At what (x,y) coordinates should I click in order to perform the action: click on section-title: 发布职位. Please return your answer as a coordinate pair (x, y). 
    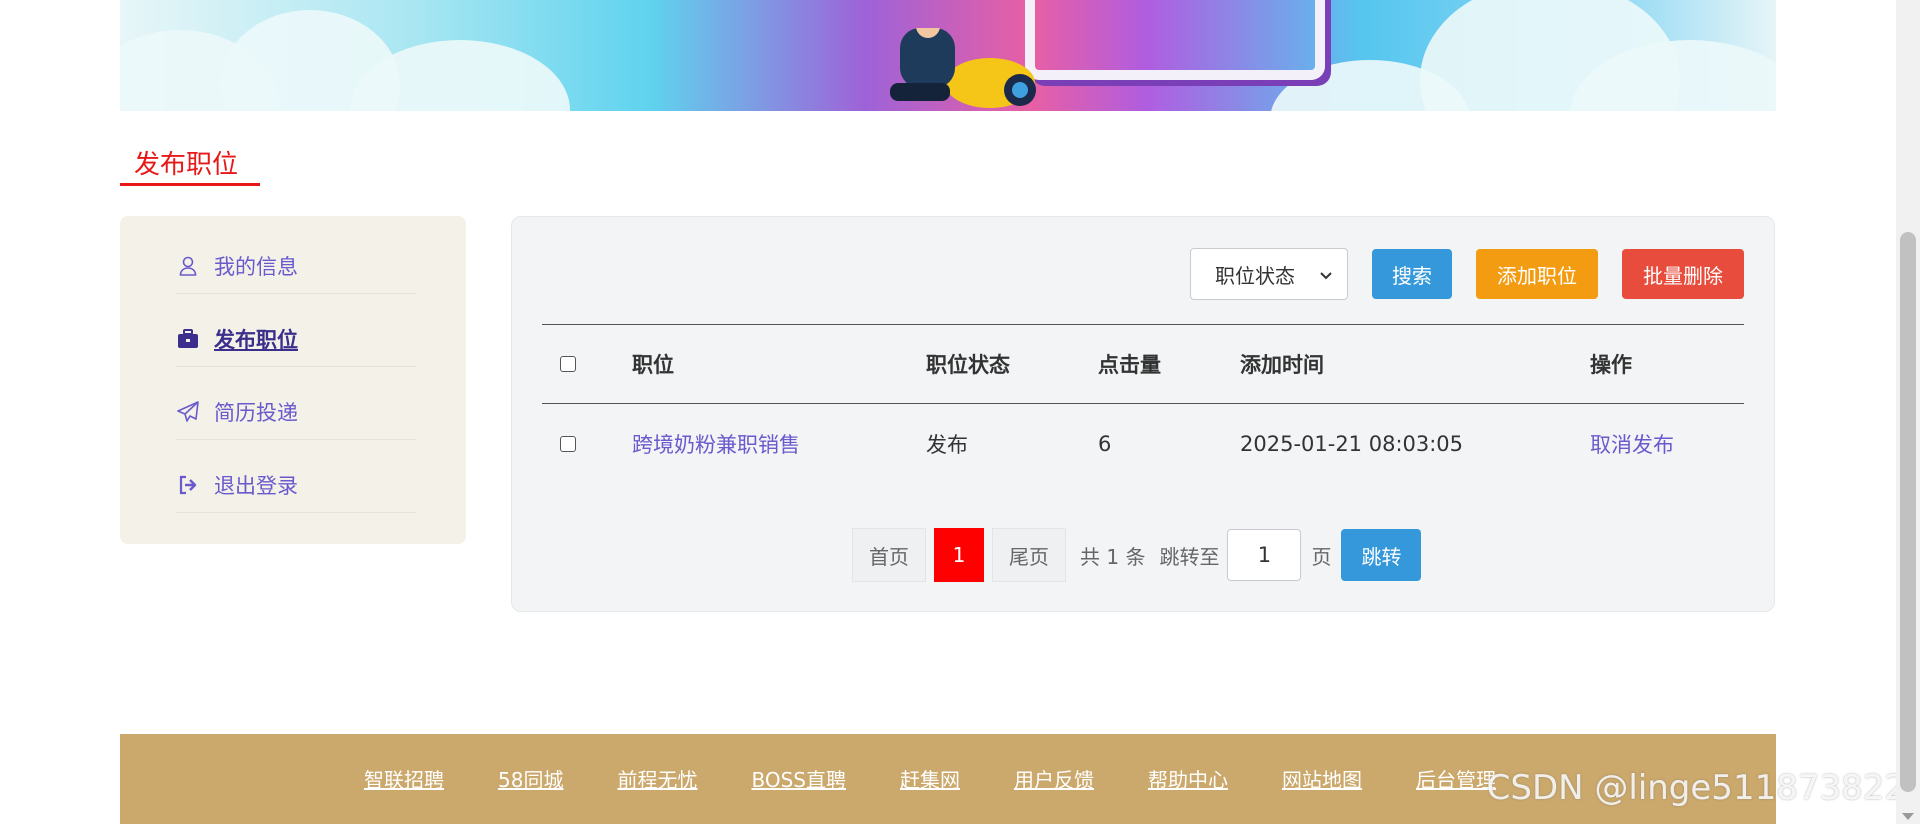
    Looking at the image, I should click on (190, 163).